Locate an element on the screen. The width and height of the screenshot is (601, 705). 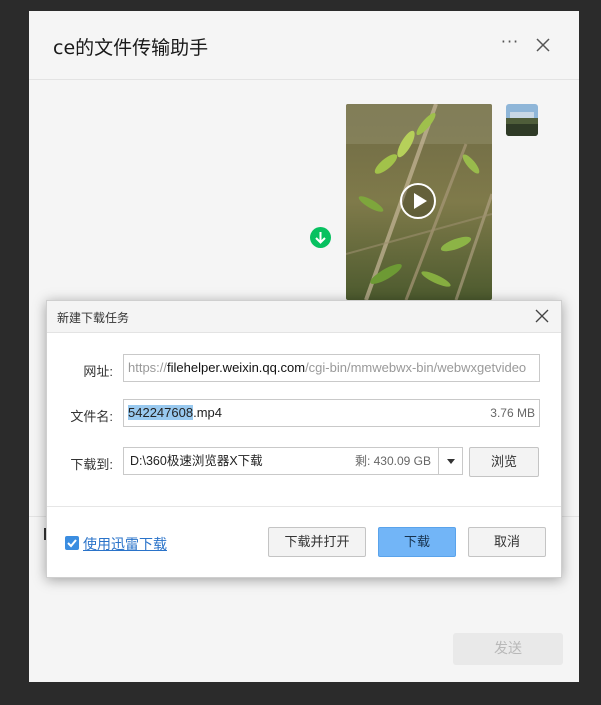
download-status-icon is located at coordinates (320, 237).